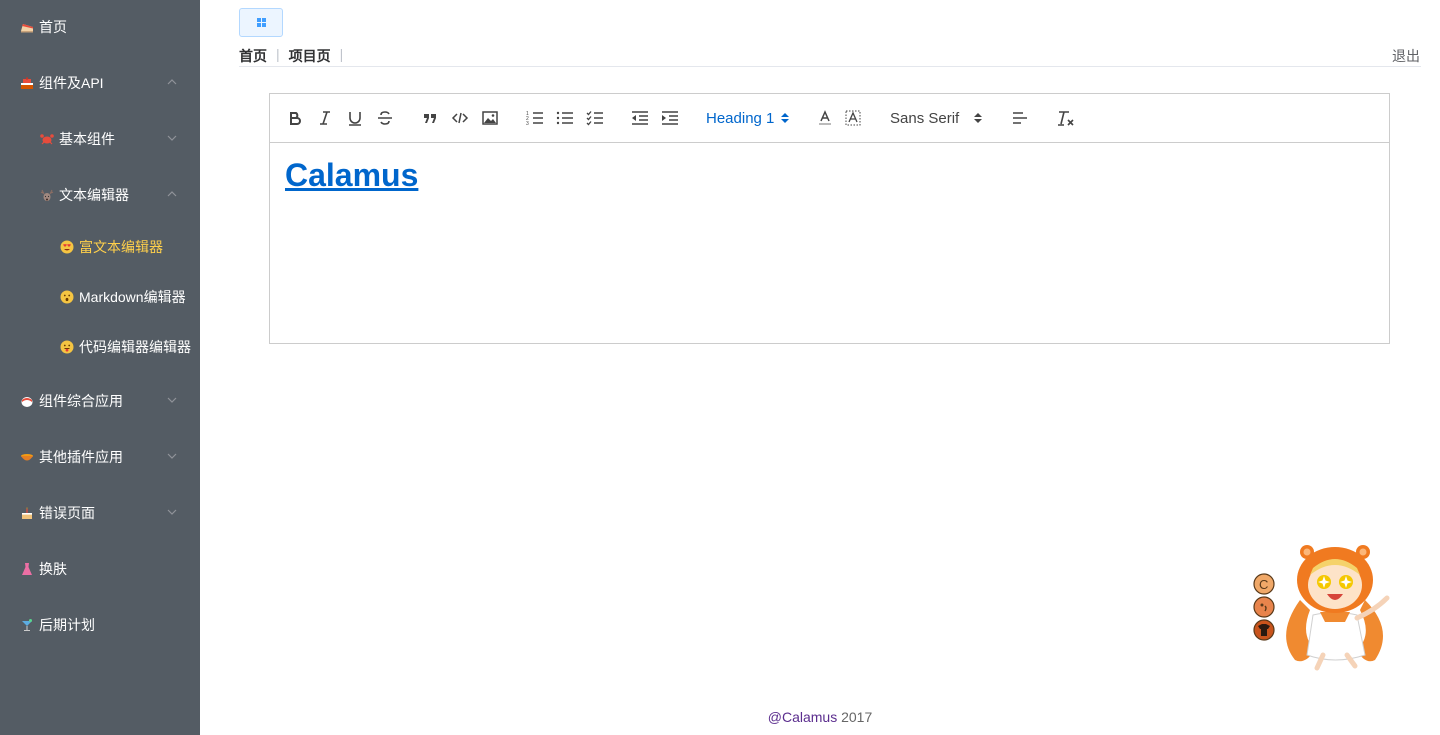 The height and width of the screenshot is (735, 1440). What do you see at coordinates (100, 569) in the screenshot?
I see `sidebar-item-theme: 换肤` at bounding box center [100, 569].